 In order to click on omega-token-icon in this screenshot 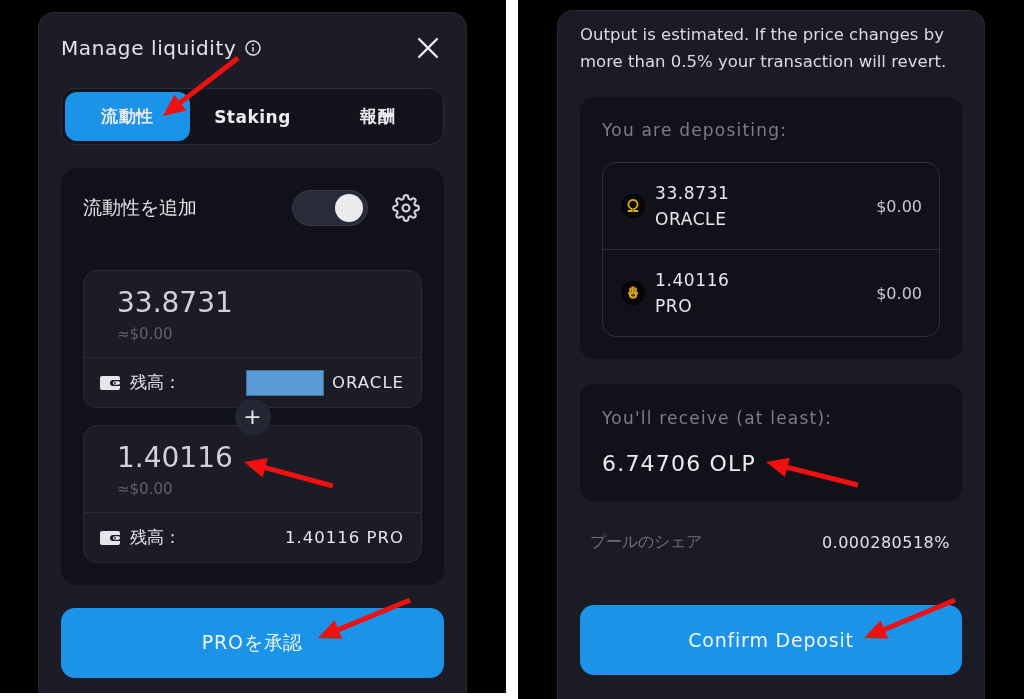, I will do `click(633, 206)`.